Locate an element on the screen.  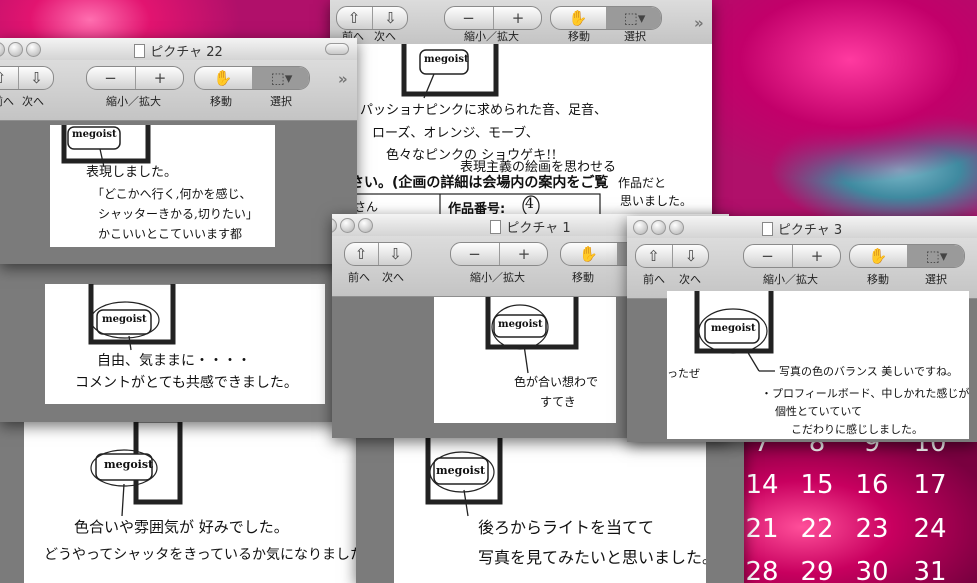
image-area: megoist 後ろからライトを当てて 写真を見てみたいと思いました。 is located at coordinates (550, 500).